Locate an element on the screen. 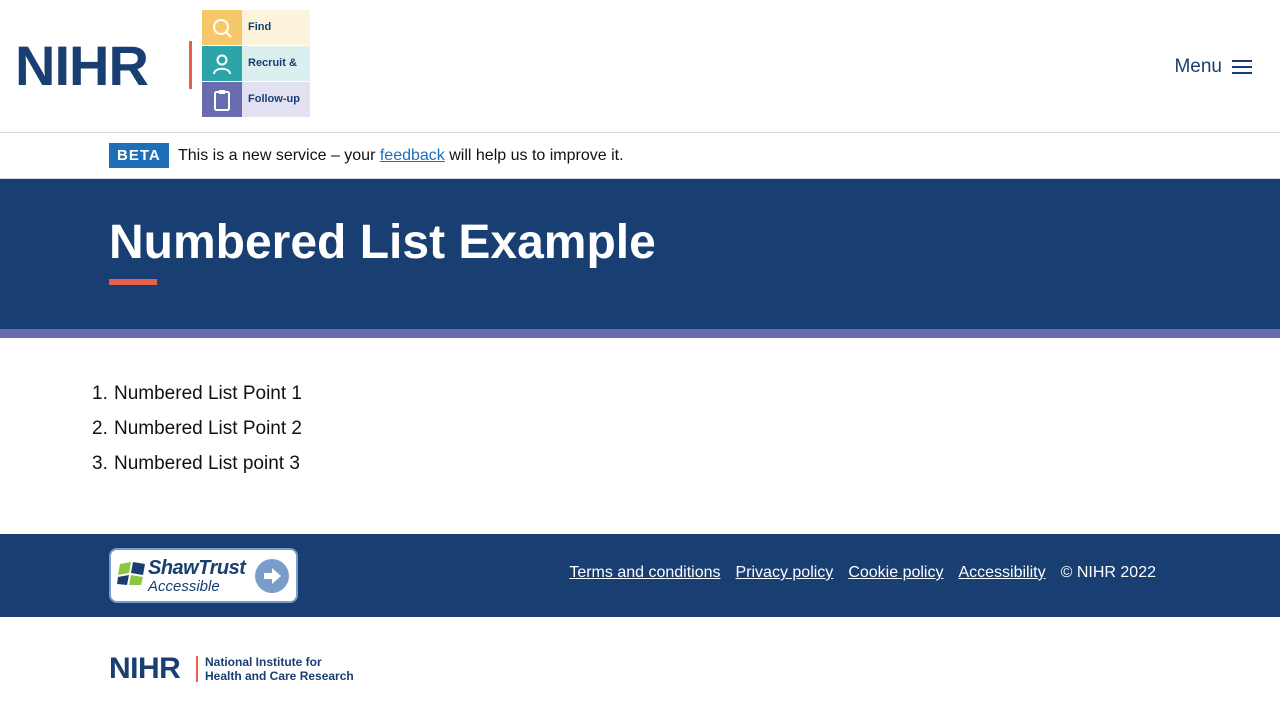 The width and height of the screenshot is (1280, 720). logo-step-label: Find is located at coordinates (276, 27).